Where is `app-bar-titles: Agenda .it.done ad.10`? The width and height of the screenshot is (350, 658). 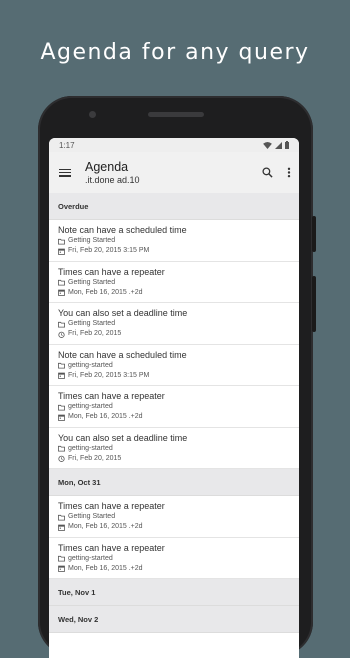
app-bar-titles: Agenda .it.done ad.10 is located at coordinates (173, 172).